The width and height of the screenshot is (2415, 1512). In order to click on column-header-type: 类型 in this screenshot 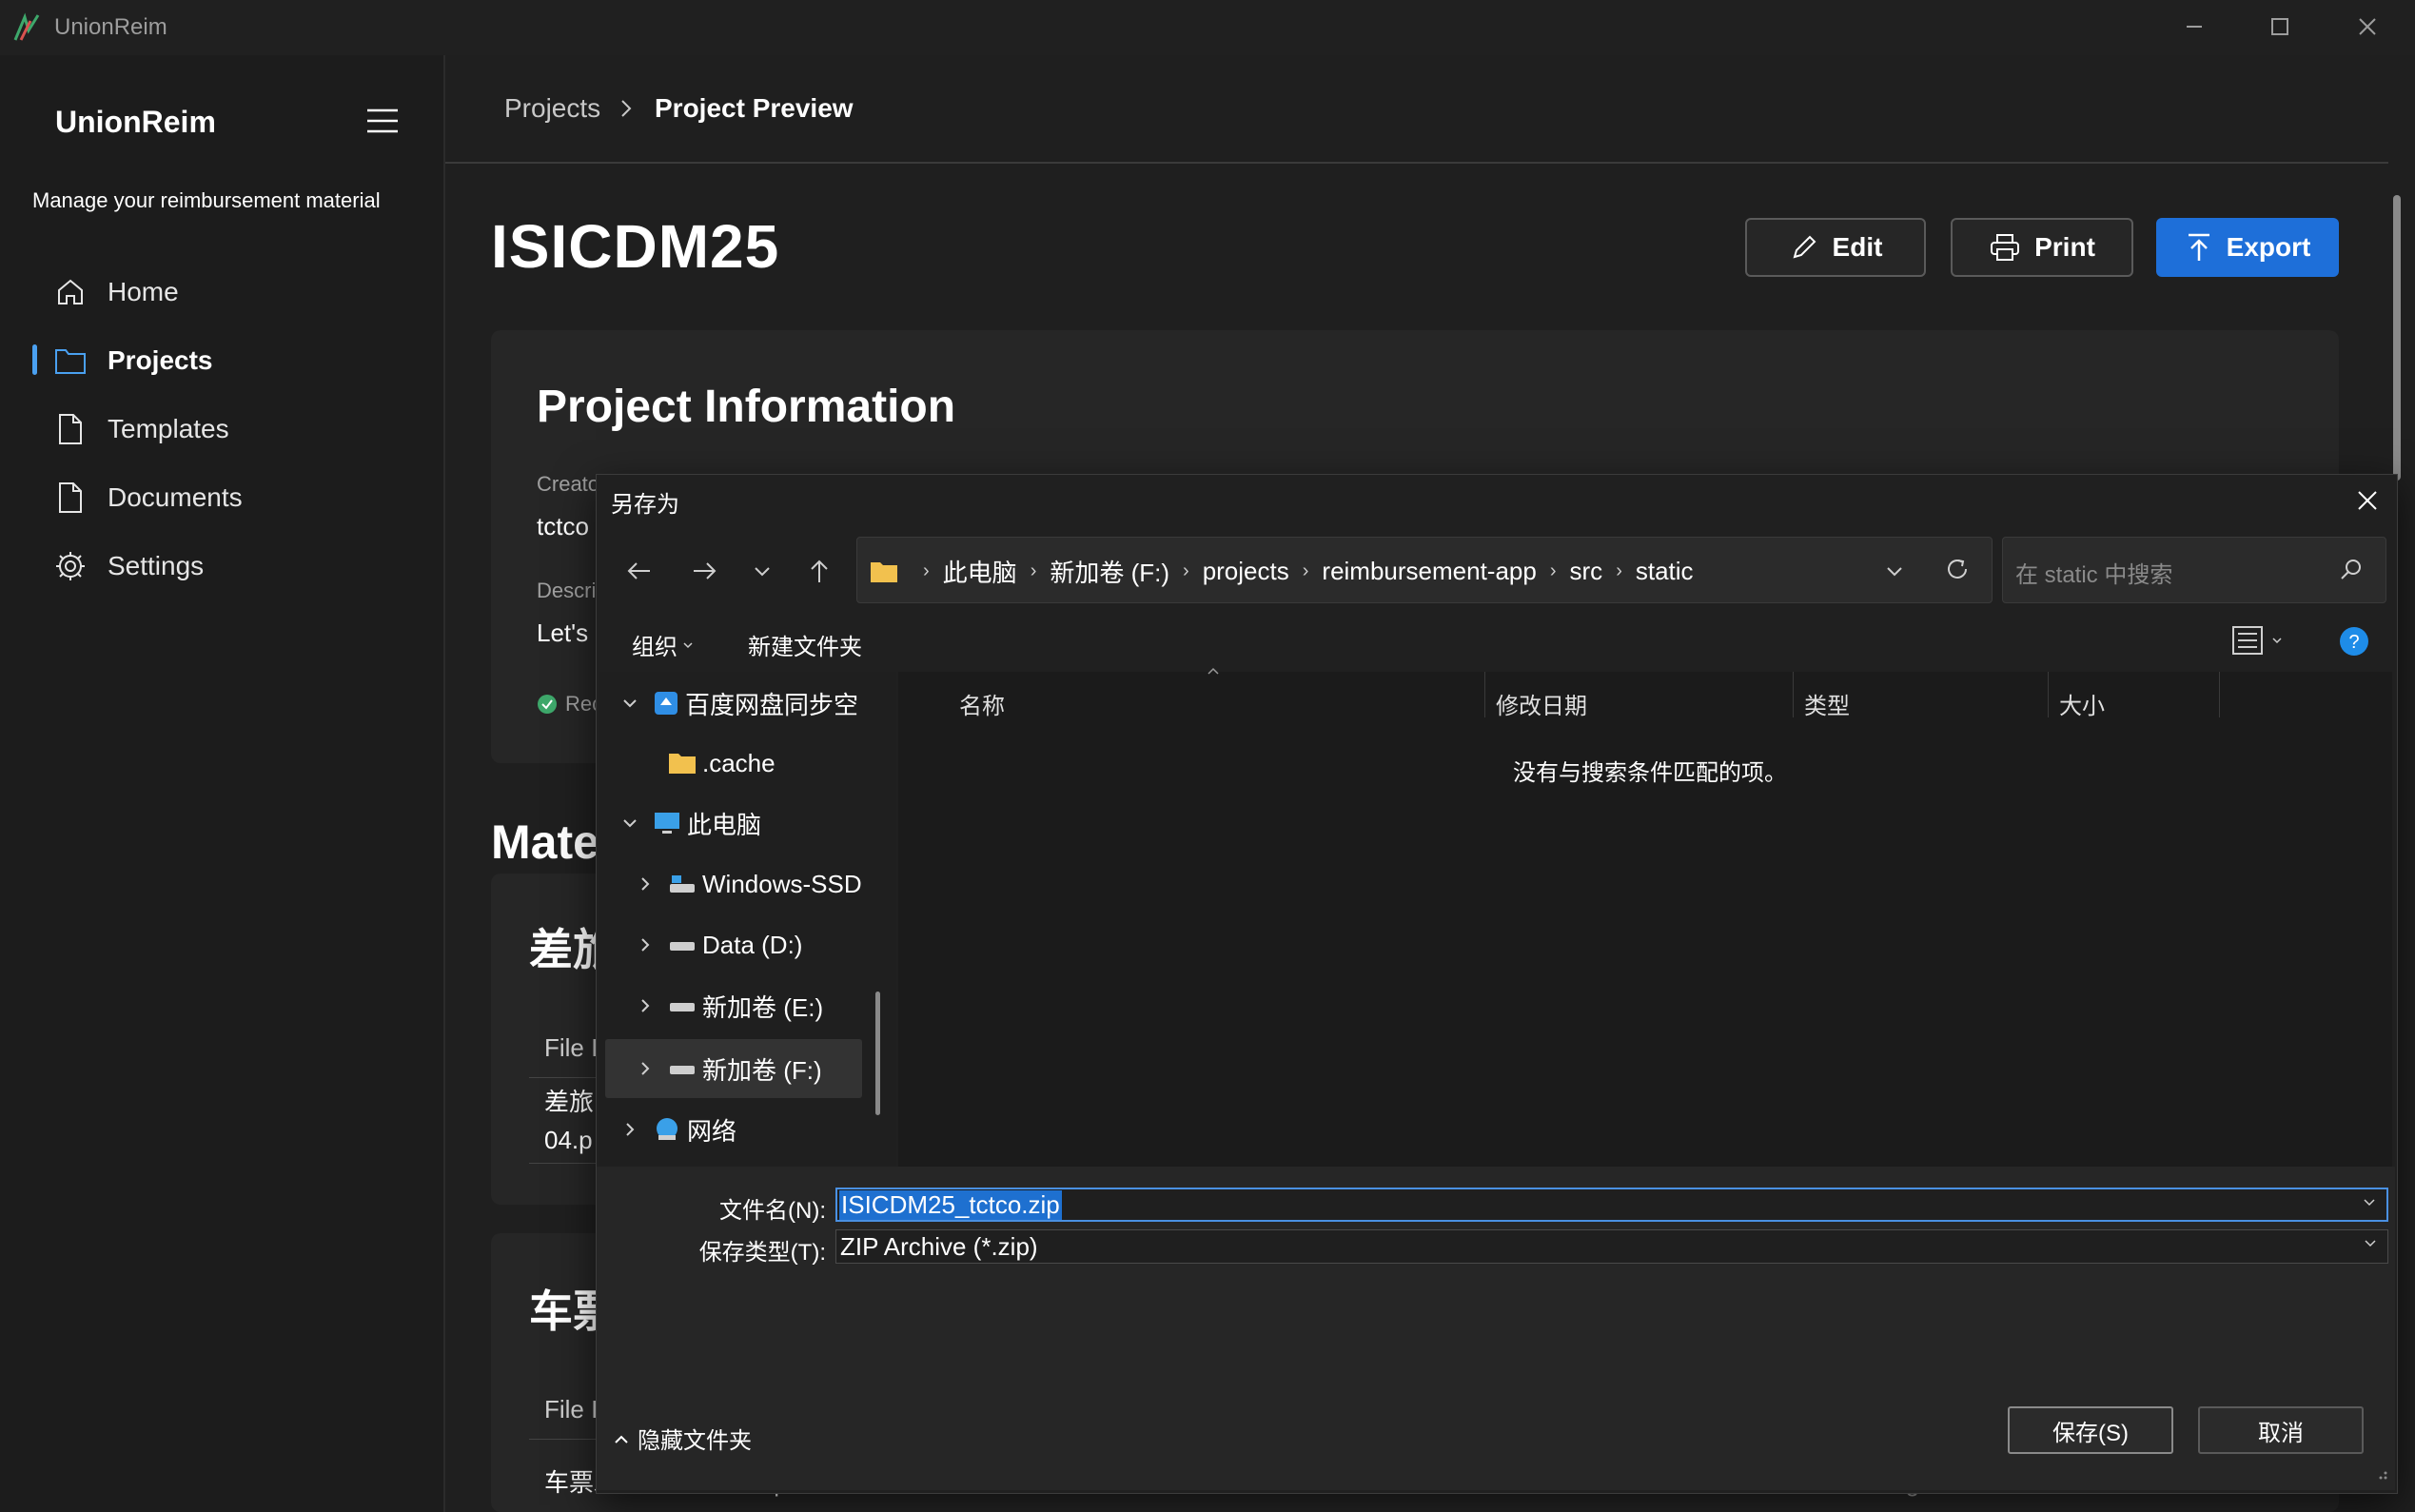, I will do `click(1827, 703)`.